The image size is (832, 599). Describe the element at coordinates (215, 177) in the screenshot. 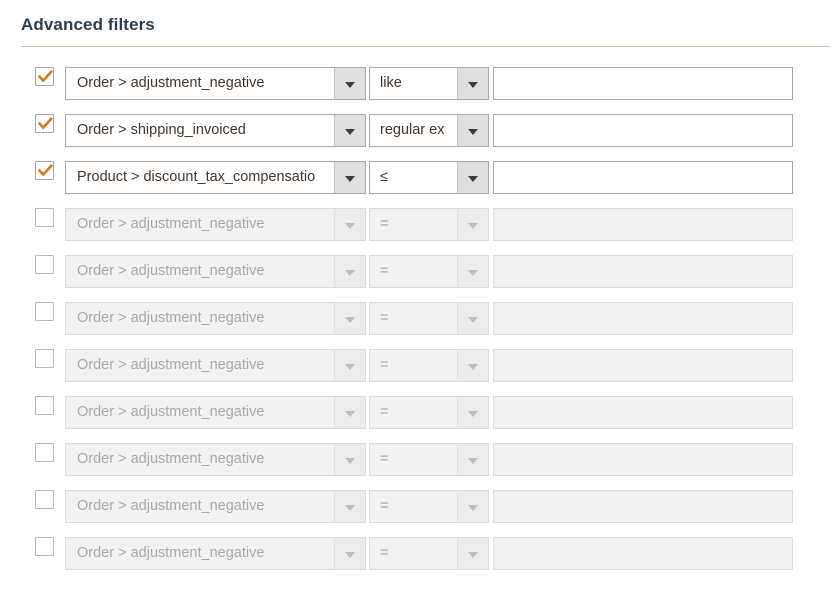

I see `filter-field-select: Product > discount_tax_compensatio` at that location.